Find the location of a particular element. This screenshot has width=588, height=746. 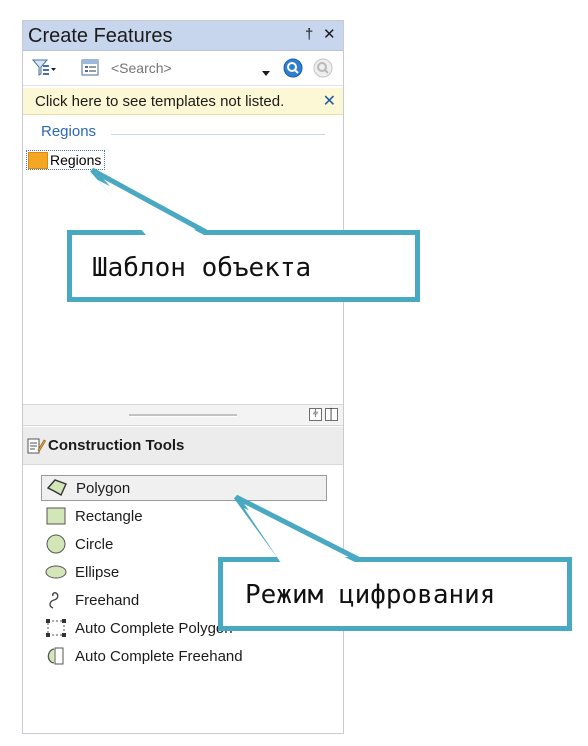

digitizing-callout-pointer-cover is located at coordinates (300, 535).